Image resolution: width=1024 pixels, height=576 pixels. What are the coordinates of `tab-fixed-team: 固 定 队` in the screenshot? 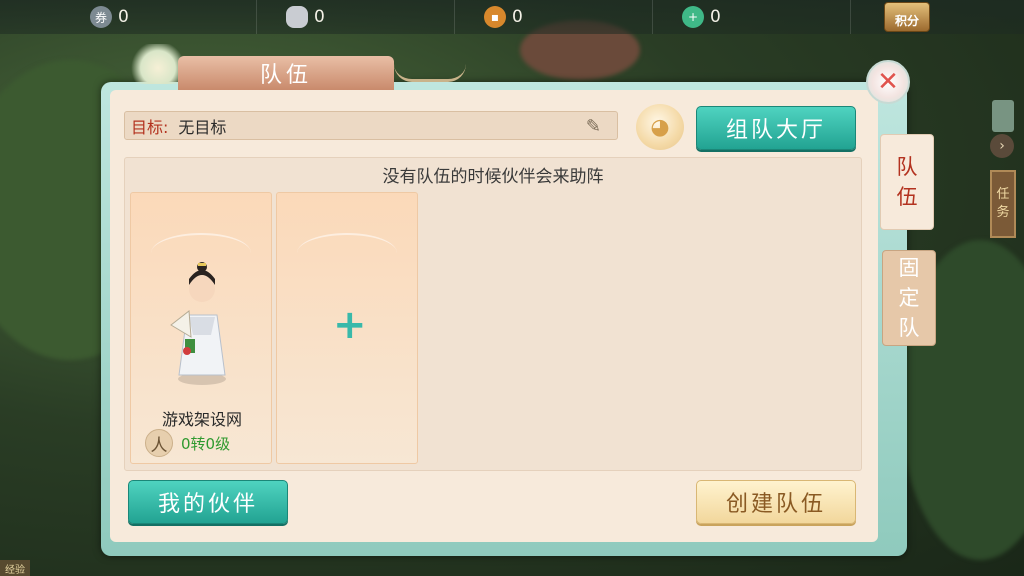 It's located at (909, 298).